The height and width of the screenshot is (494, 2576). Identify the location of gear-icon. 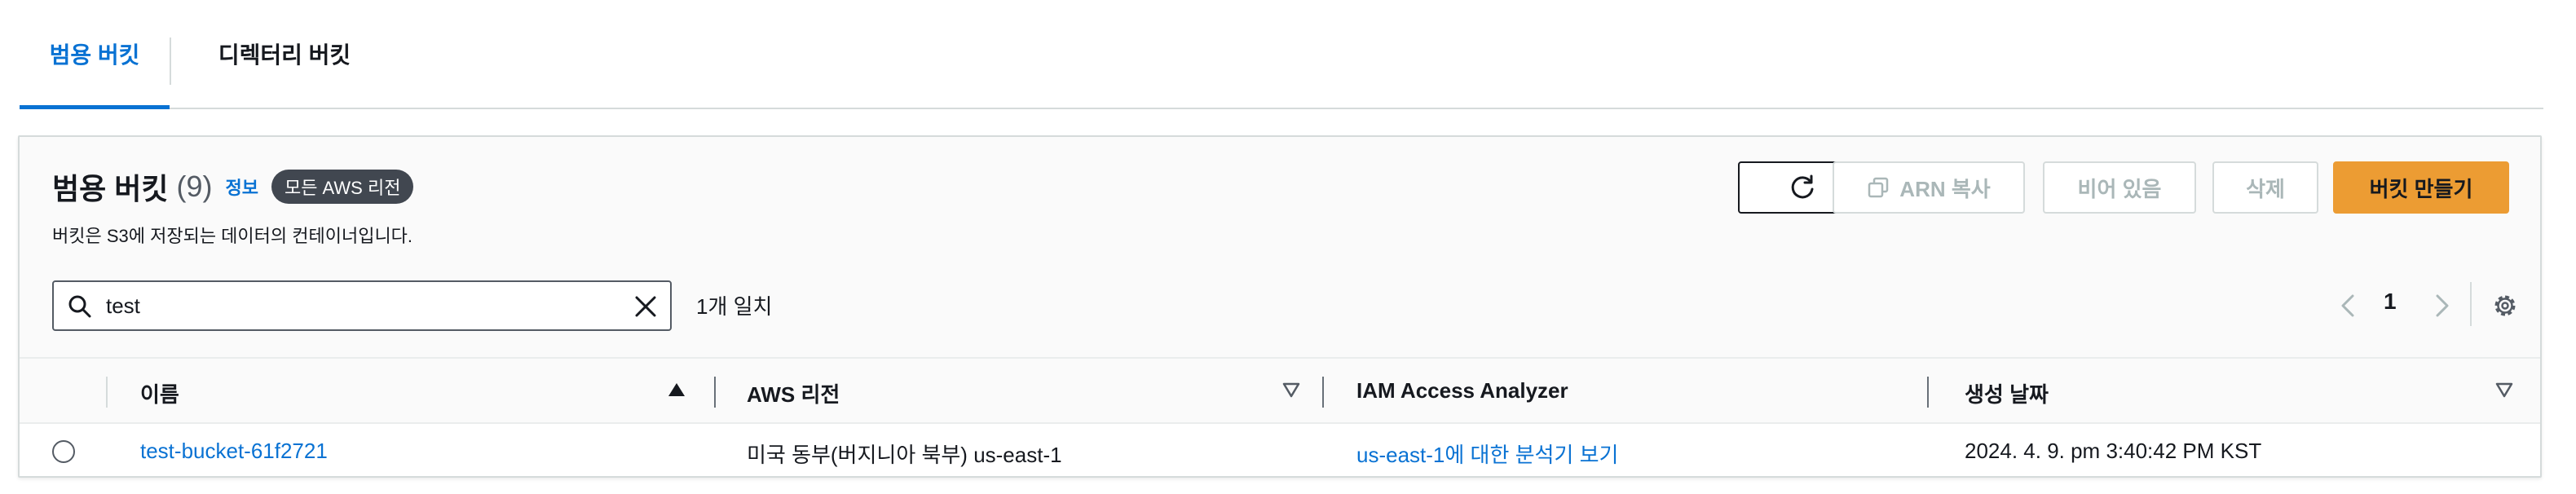
(2505, 306).